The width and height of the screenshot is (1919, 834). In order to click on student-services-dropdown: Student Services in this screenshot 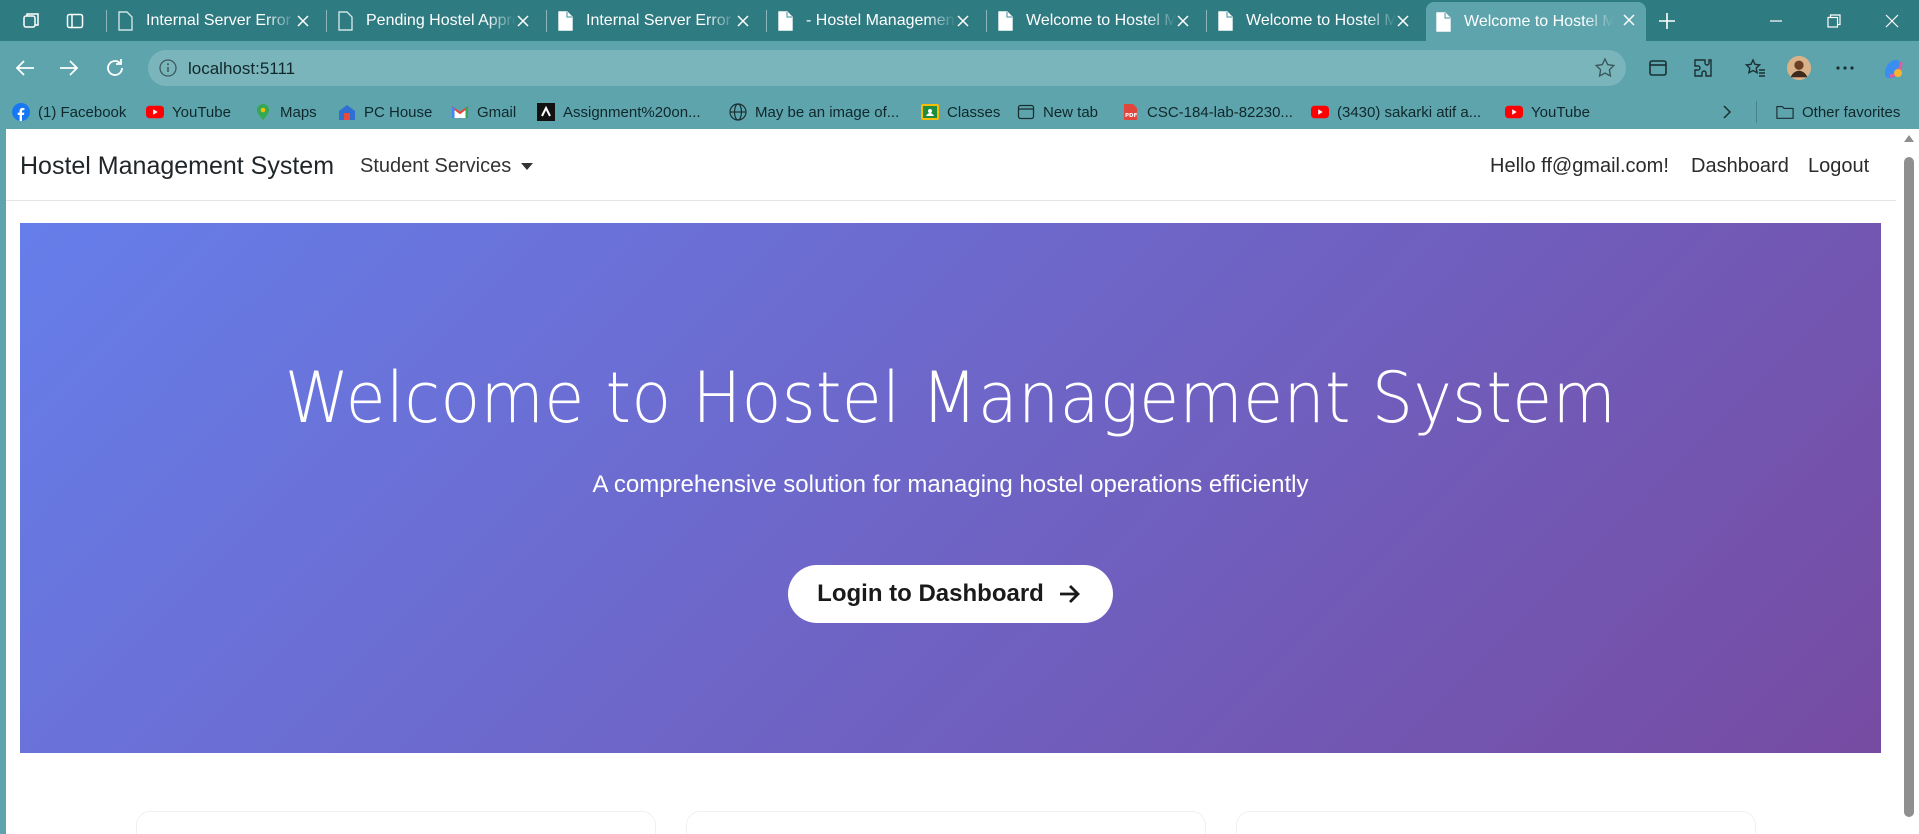, I will do `click(447, 166)`.